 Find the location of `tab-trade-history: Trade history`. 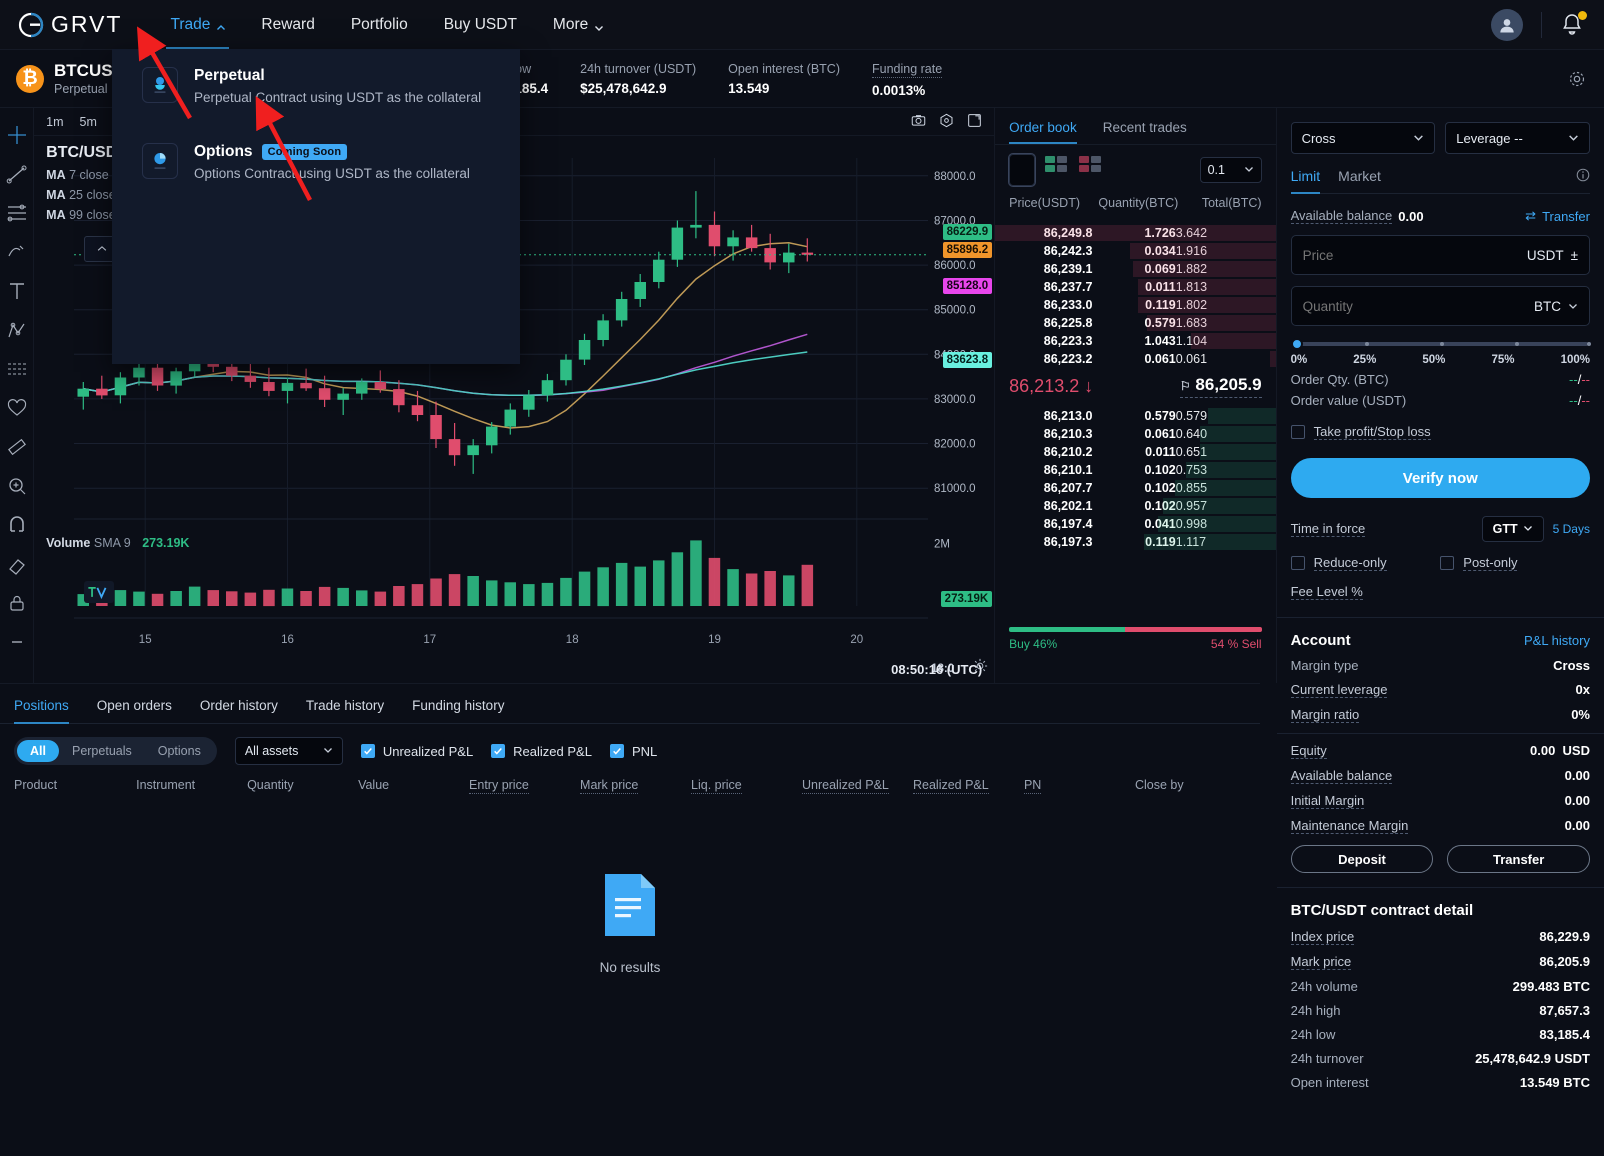

tab-trade-history: Trade history is located at coordinates (345, 710).